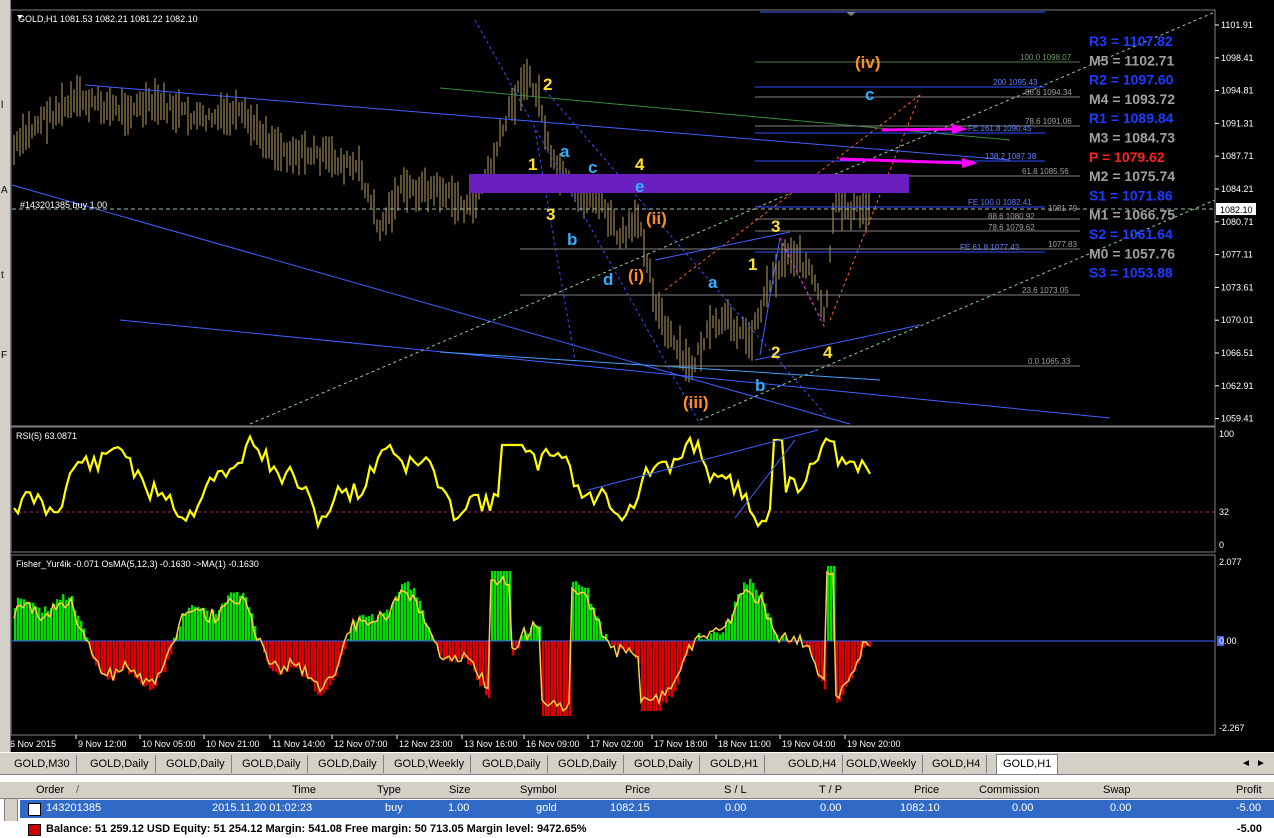 Image resolution: width=1274 pixels, height=838 pixels. What do you see at coordinates (1237, 320) in the screenshot?
I see `price-tick: 1070.01` at bounding box center [1237, 320].